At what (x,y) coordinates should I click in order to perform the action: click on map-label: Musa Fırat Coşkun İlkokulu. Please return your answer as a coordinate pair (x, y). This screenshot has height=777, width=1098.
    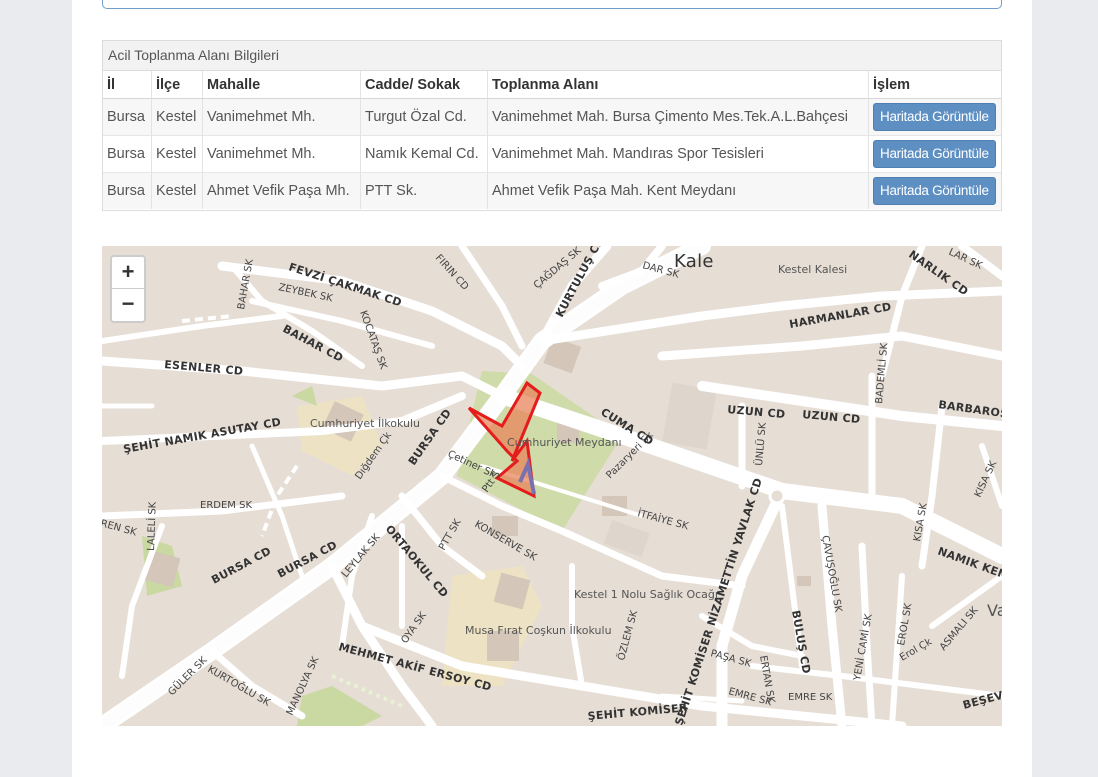
    Looking at the image, I should click on (538, 630).